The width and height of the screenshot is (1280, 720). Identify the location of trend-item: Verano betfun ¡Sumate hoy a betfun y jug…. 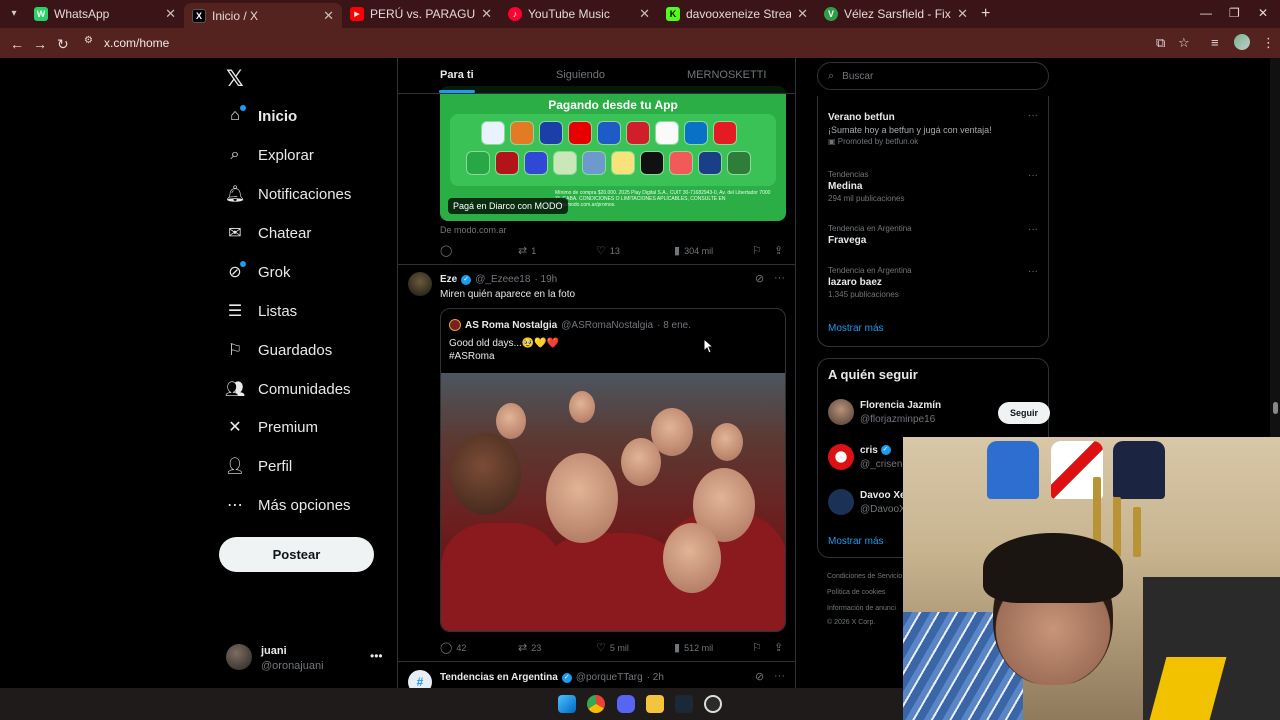
(933, 128).